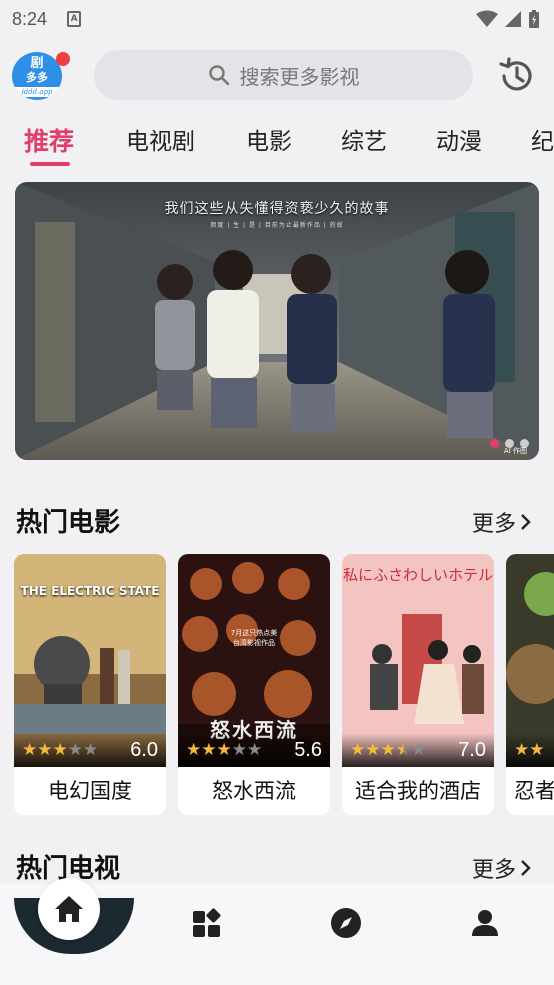 The image size is (554, 985). Describe the element at coordinates (30, 18) in the screenshot. I see `status-time: 8:24` at that location.